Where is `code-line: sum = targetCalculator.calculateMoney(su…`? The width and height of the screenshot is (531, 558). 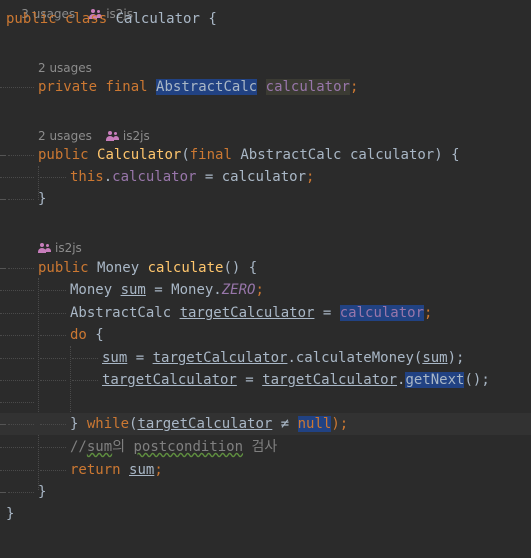 code-line: sum = targetCalculator.calculateMoney(su… is located at coordinates (265, 358).